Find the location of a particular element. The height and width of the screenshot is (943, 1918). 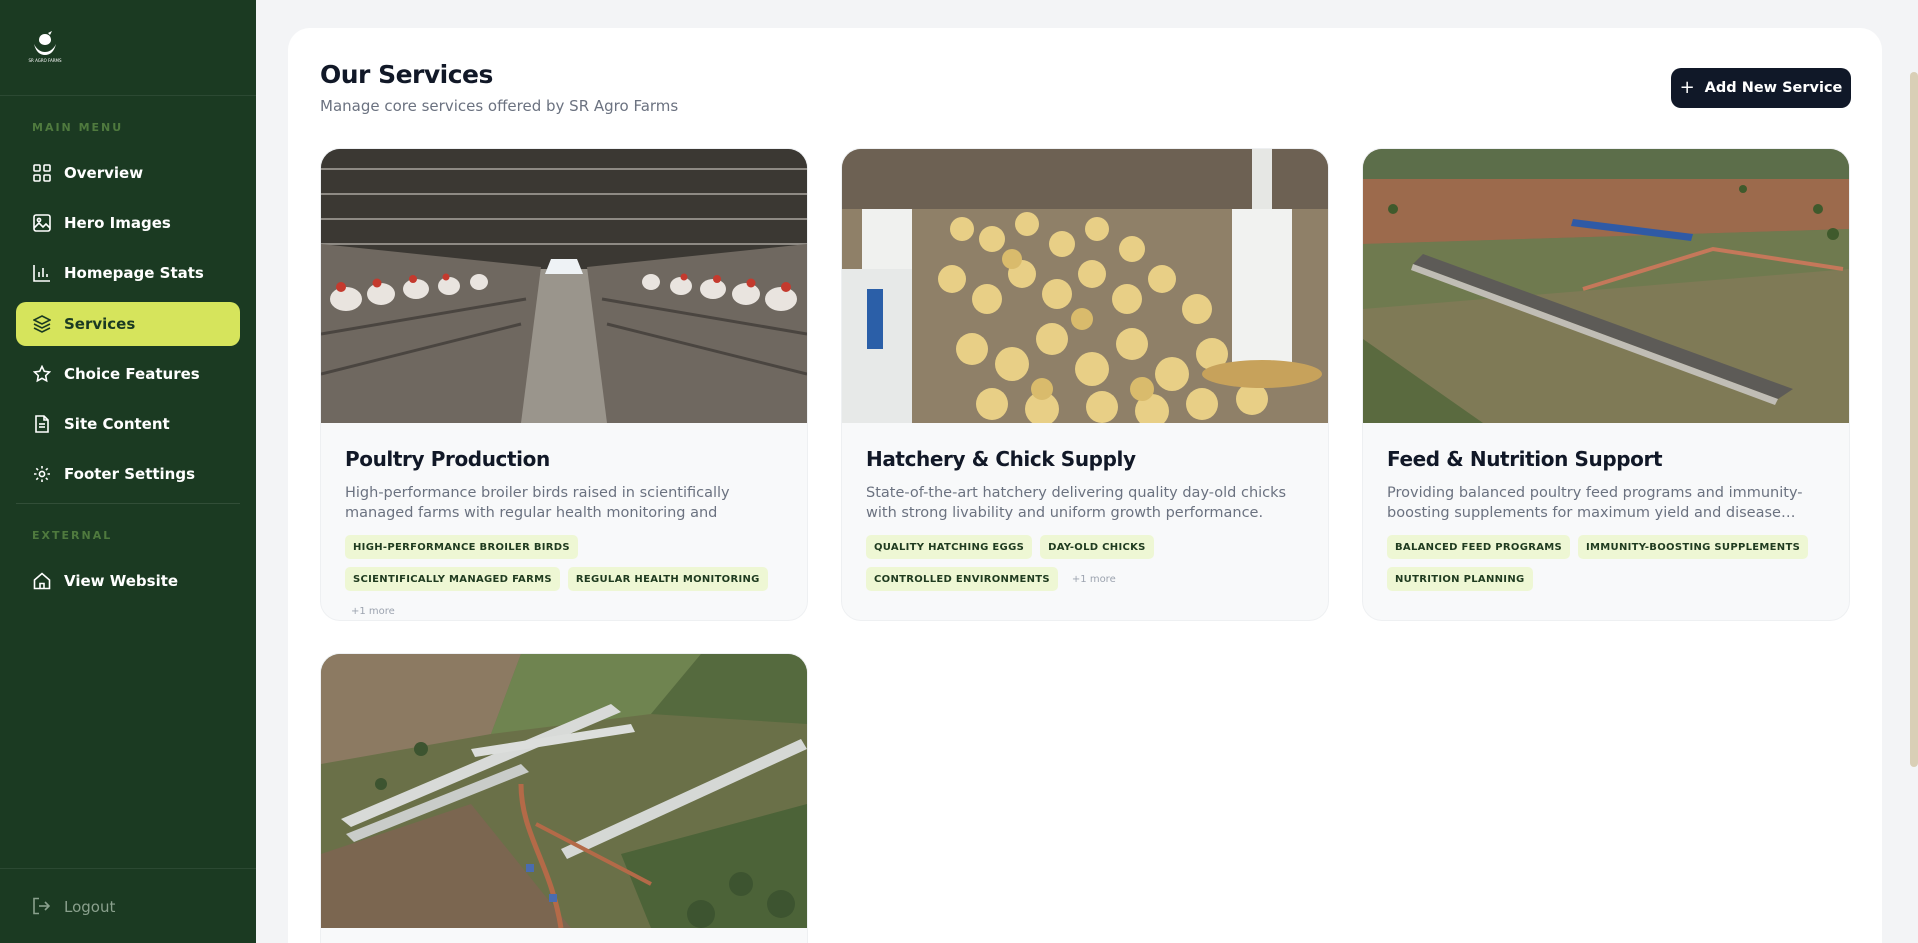

home-icon is located at coordinates (42, 581).